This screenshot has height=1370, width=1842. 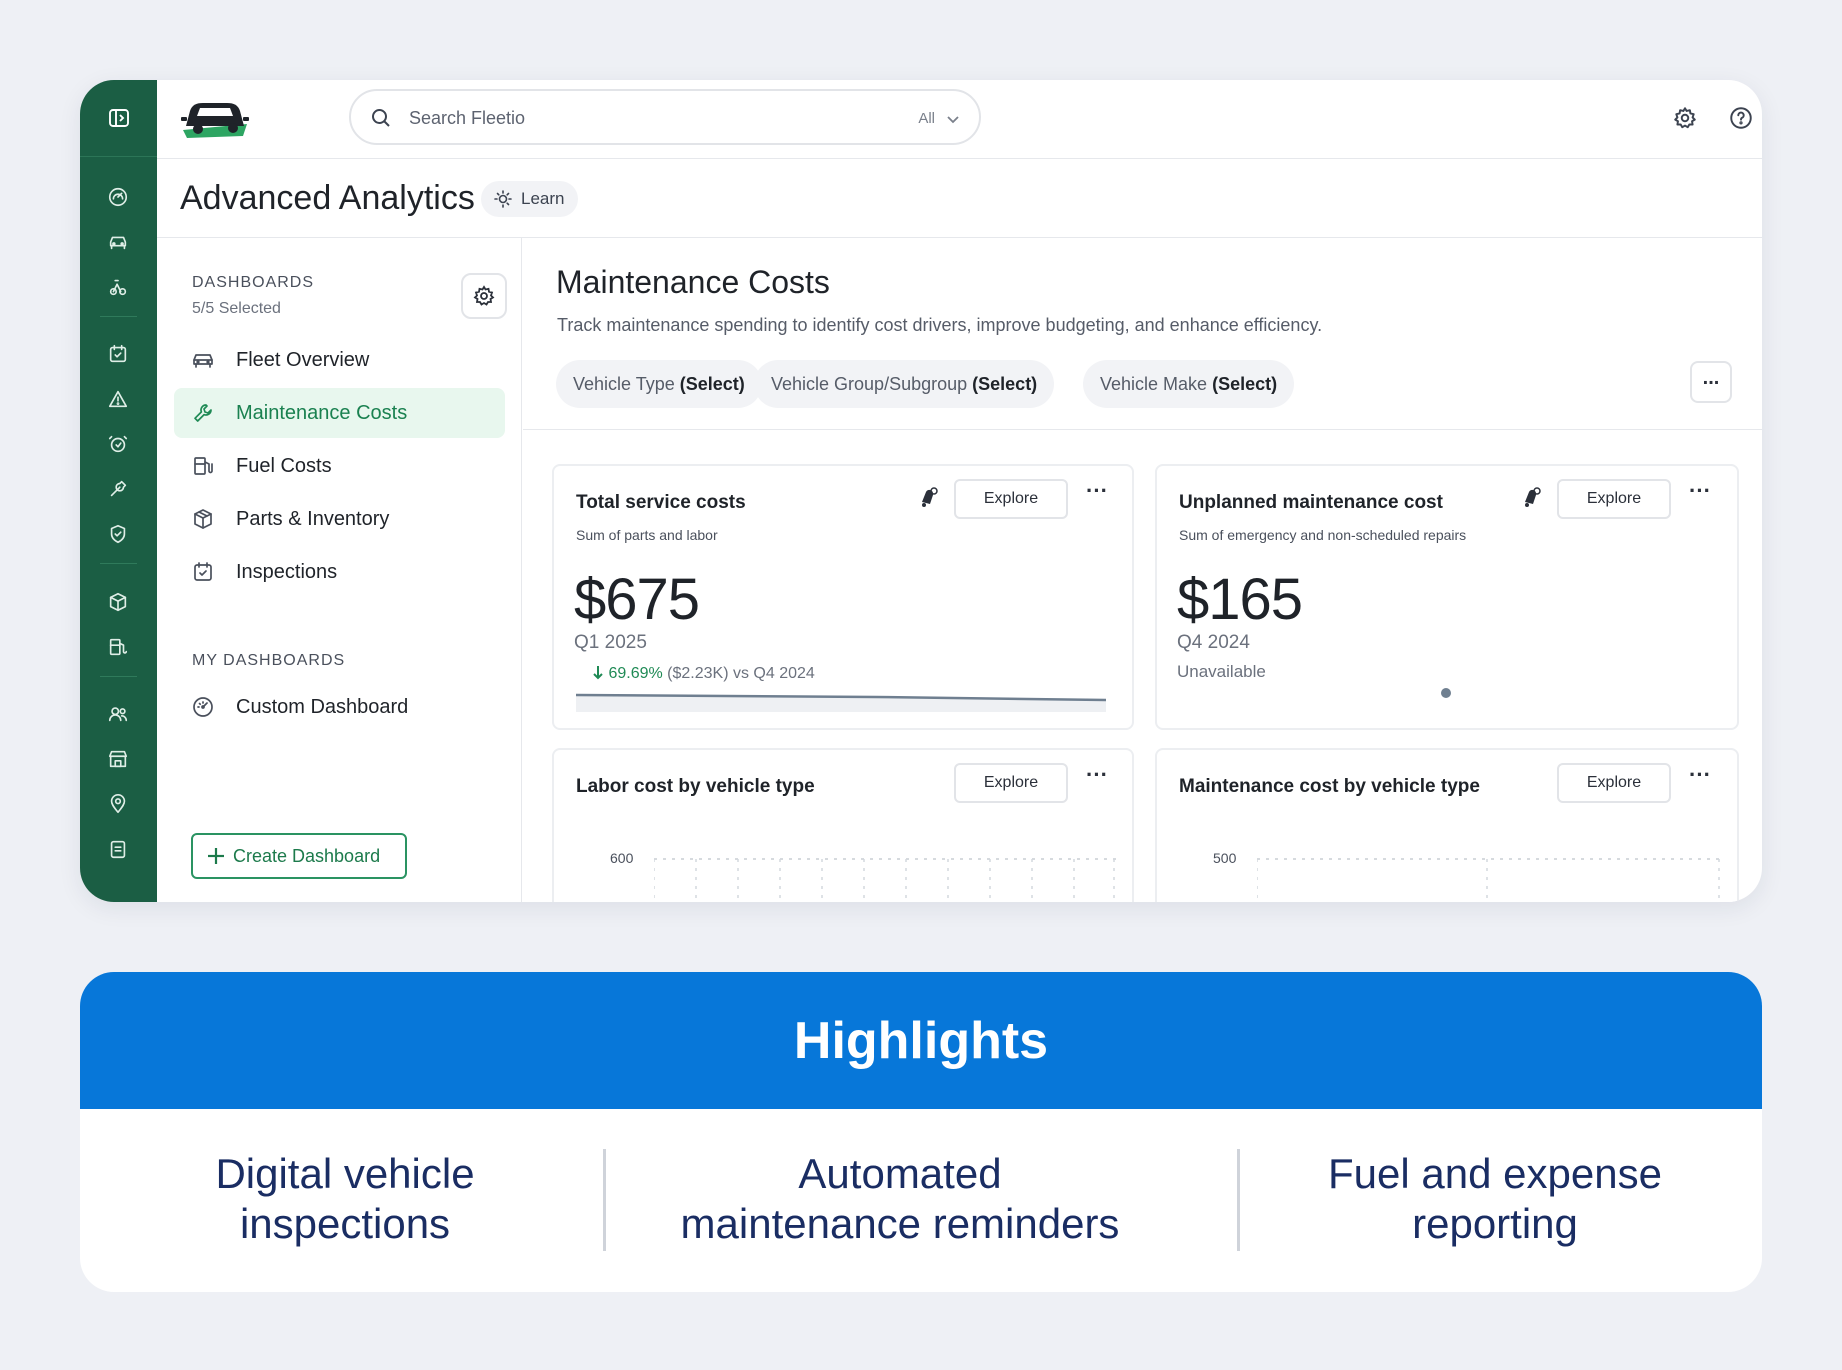 I want to click on trend-value: 69.69%, so click(x=635, y=673).